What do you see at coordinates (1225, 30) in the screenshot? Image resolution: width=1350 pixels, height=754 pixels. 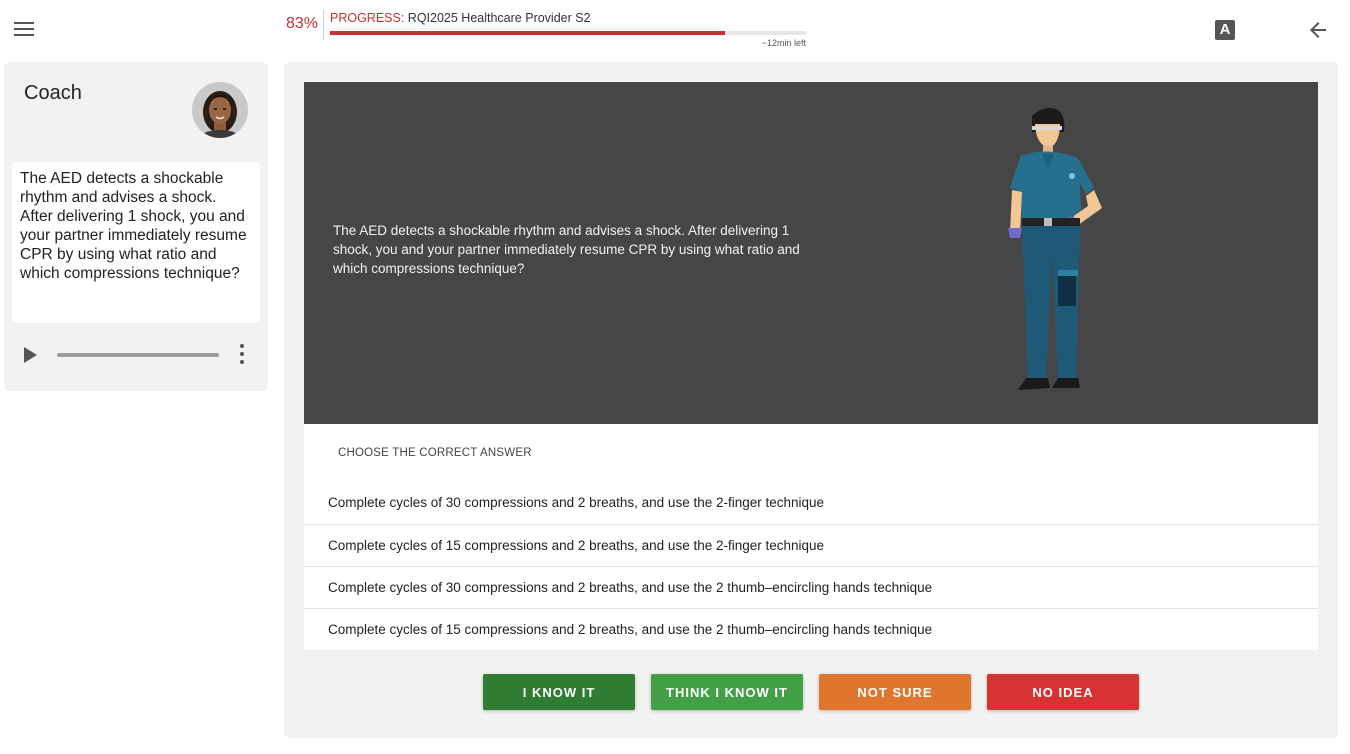 I see `font-size-icon: A` at bounding box center [1225, 30].